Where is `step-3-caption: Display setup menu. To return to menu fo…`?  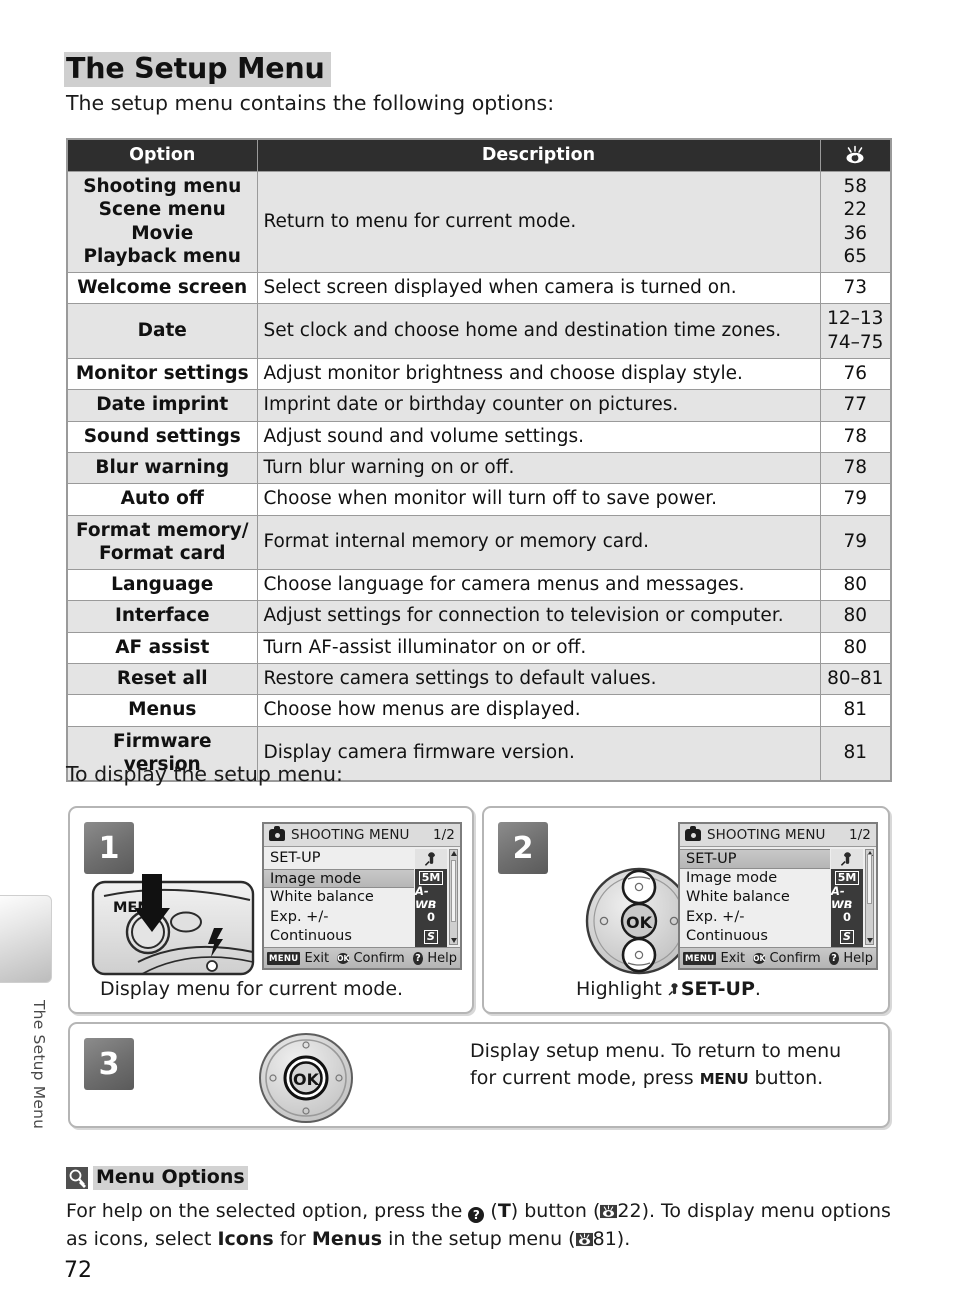
step-3-caption: Display setup menu. To return to menu fo… is located at coordinates (670, 1065).